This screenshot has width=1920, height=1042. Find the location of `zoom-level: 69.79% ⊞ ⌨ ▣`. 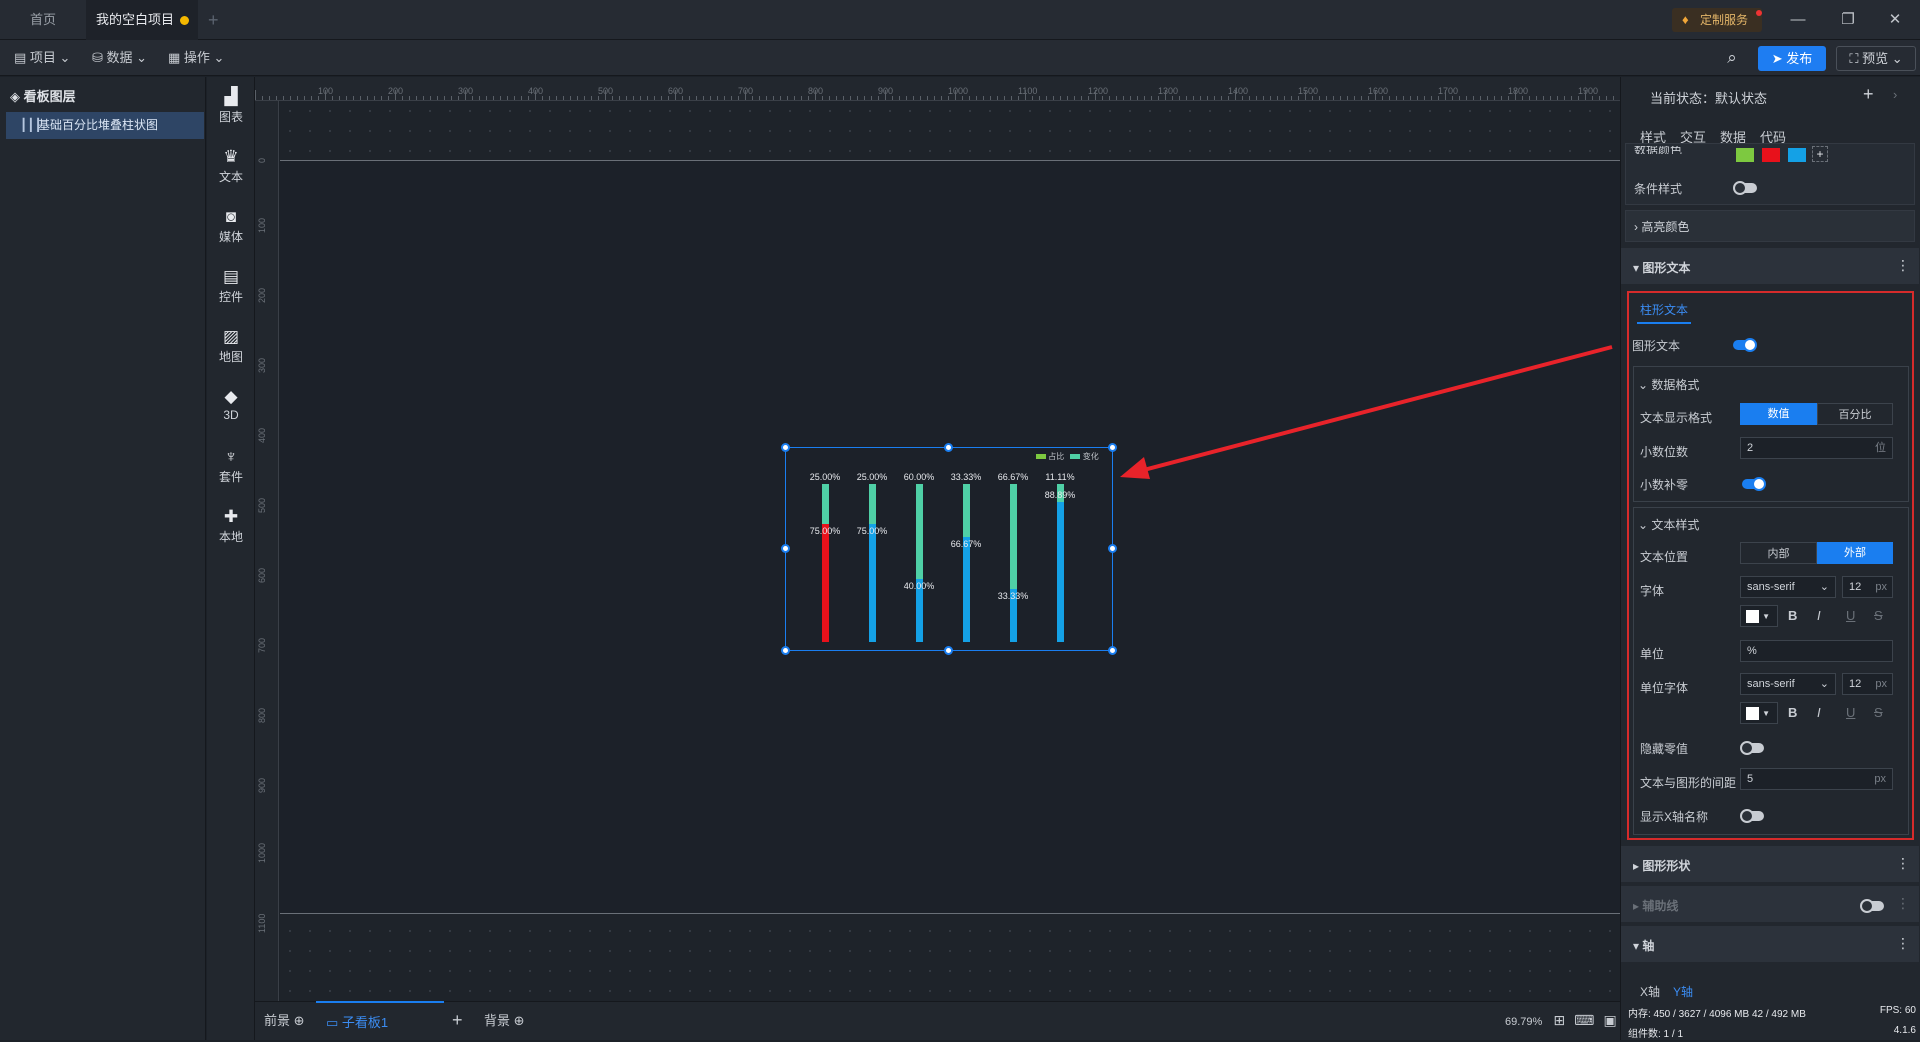

zoom-level: 69.79% ⊞ ⌨ ▣ is located at coordinates (1561, 1021).